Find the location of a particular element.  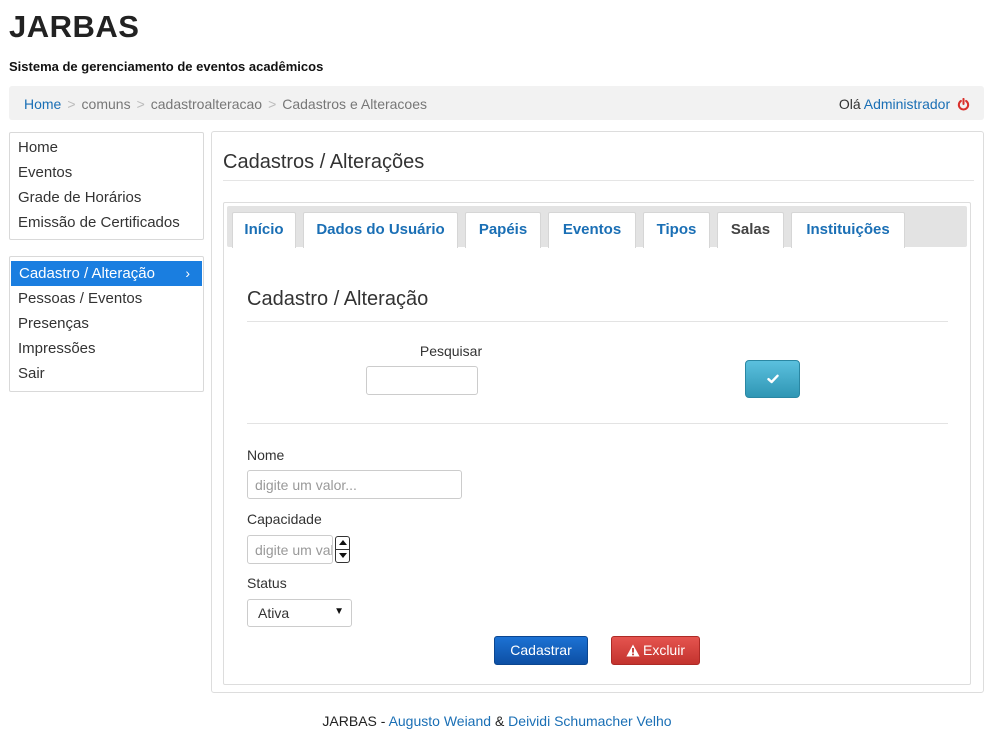

excluir-button: Excluir is located at coordinates (655, 650).